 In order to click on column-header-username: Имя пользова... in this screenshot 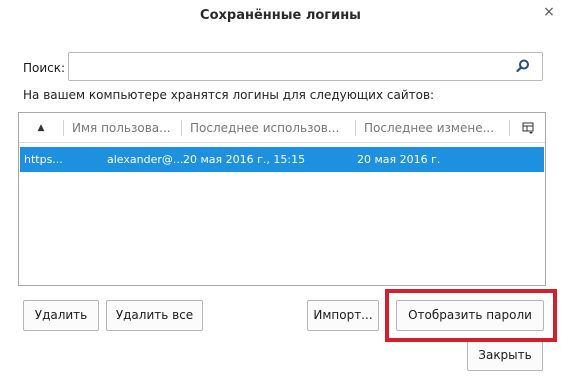, I will do `click(122, 128)`.